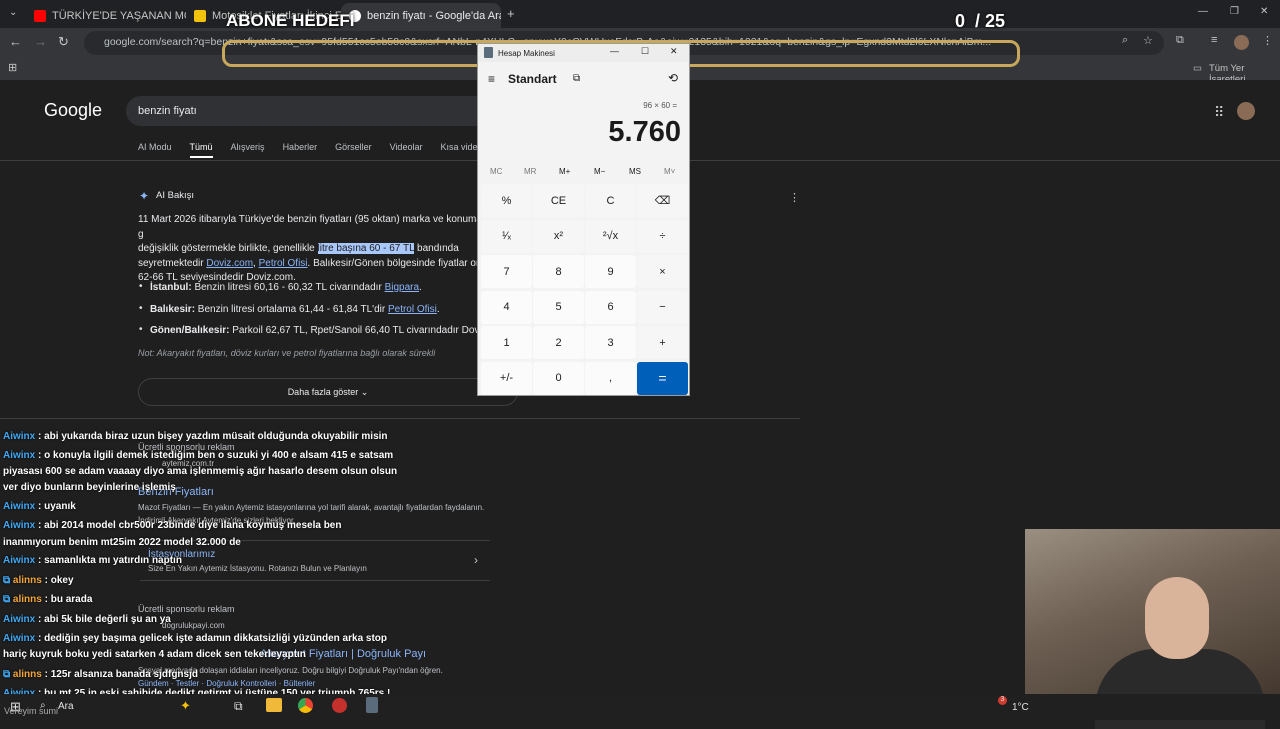  Describe the element at coordinates (669, 171) in the screenshot. I see `memory-list-button: M˅` at that location.